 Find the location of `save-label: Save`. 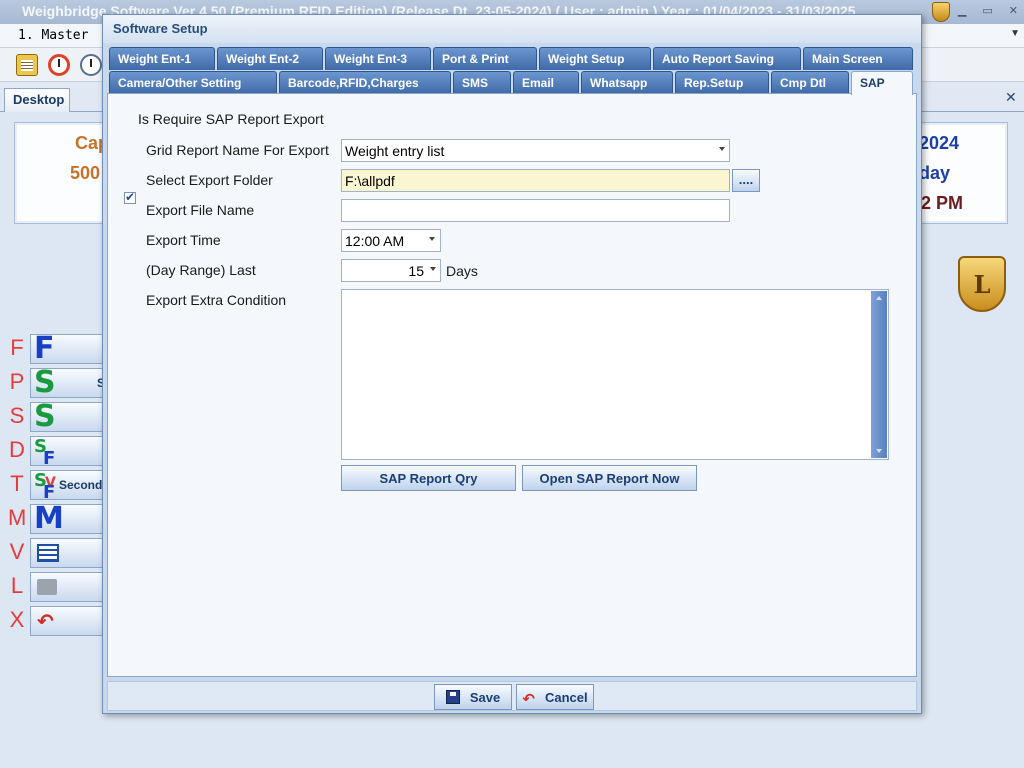

save-label: Save is located at coordinates (485, 697).